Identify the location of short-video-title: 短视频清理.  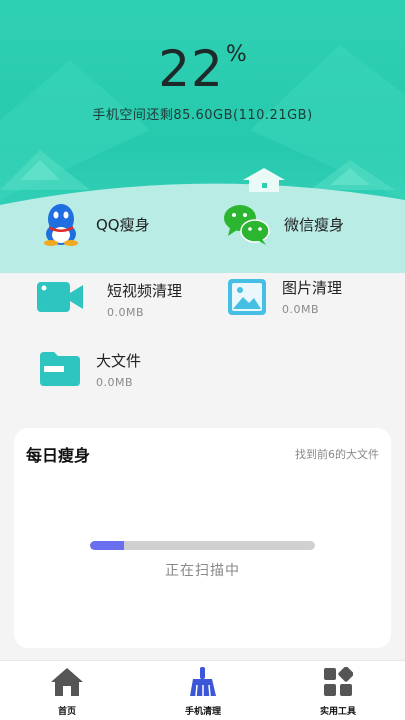
(145, 291).